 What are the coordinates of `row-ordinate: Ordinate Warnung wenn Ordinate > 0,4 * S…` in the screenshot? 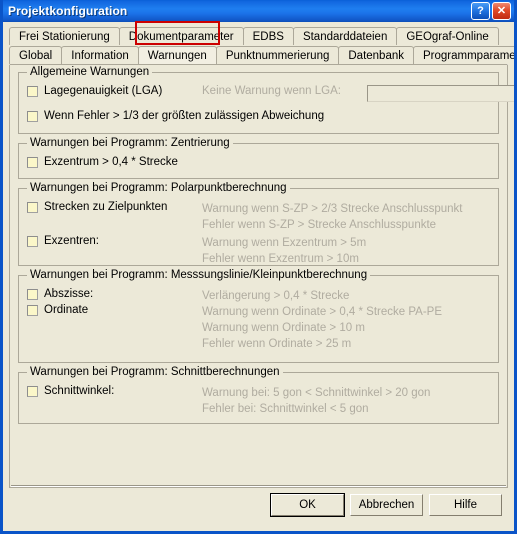 It's located at (258, 328).